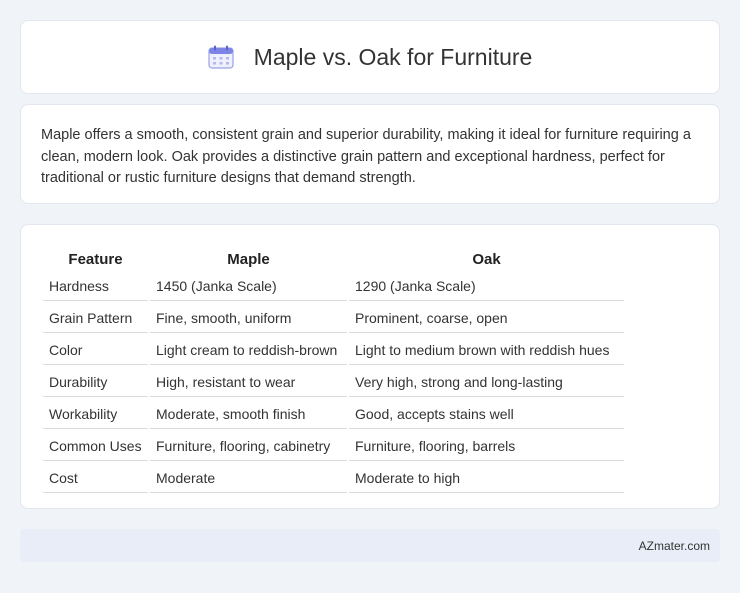 The width and height of the screenshot is (740, 593). I want to click on column-header-feature: Feature, so click(95, 259).